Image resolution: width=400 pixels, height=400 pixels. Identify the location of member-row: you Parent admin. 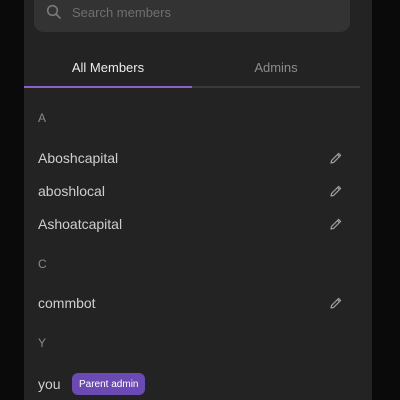
(192, 384).